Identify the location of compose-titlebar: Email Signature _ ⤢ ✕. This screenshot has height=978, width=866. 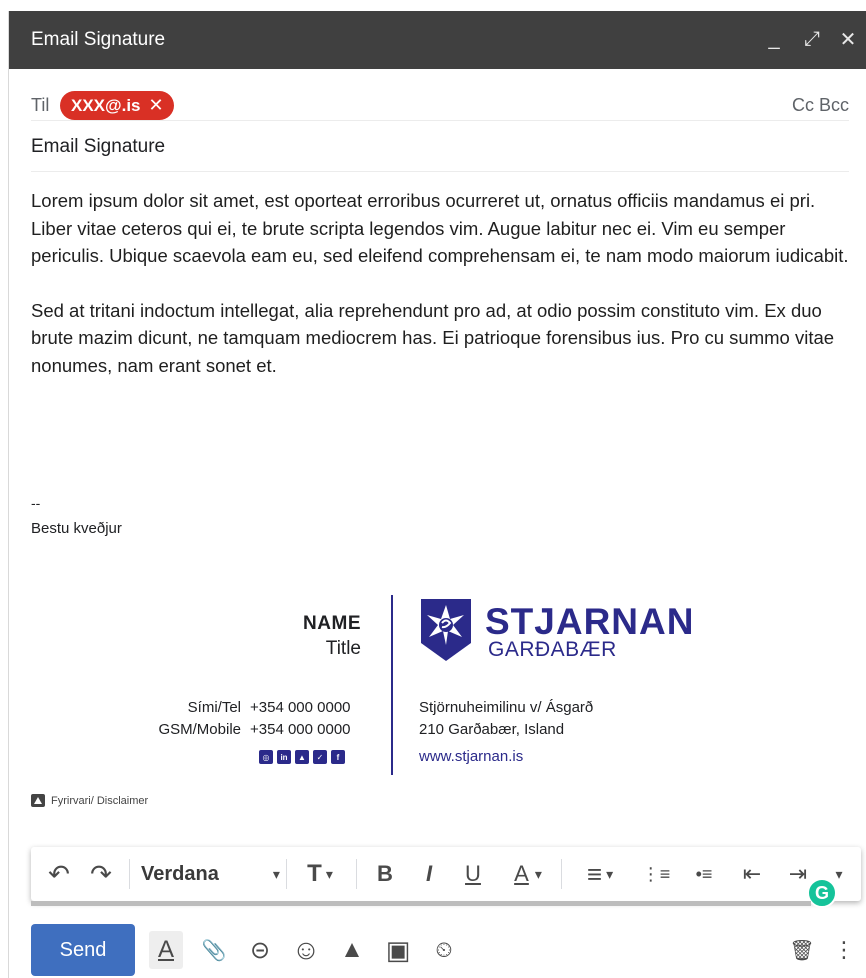
(437, 40).